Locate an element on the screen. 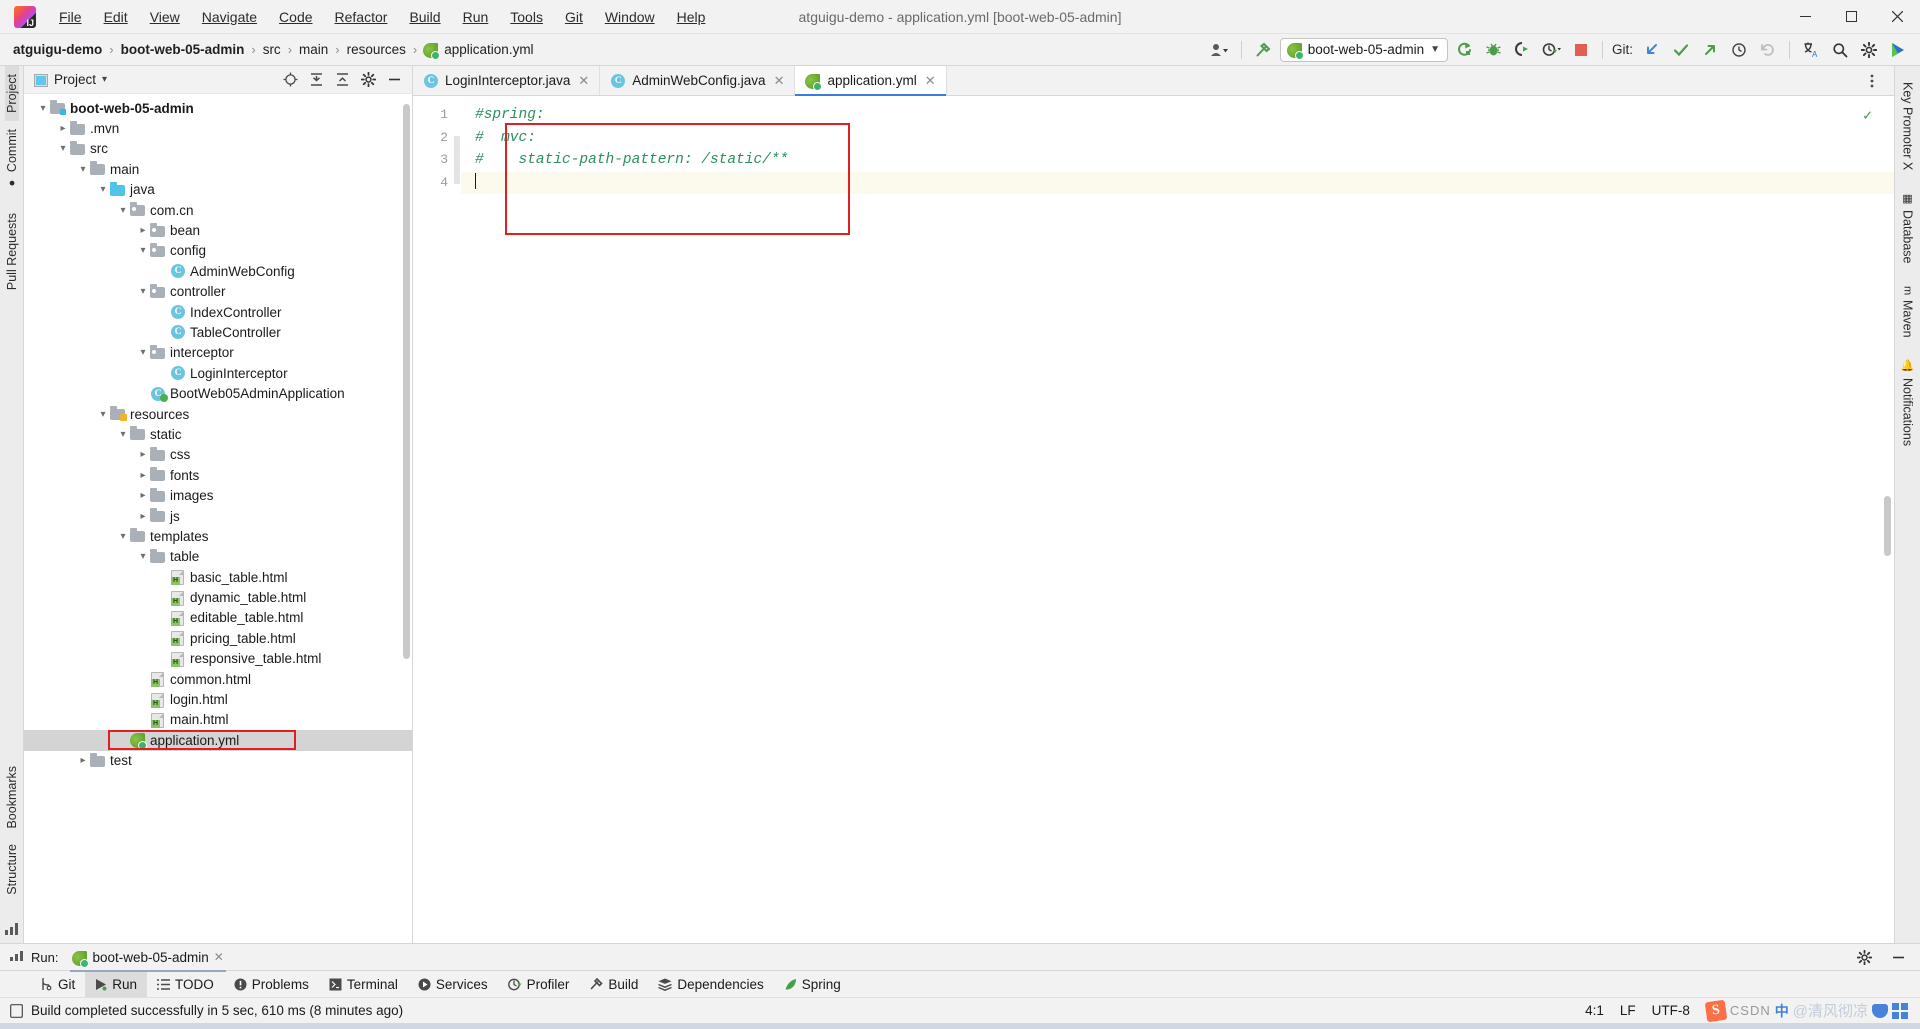 The height and width of the screenshot is (1029, 1920). tool-button-database: ▦ Database is located at coordinates (1908, 225).